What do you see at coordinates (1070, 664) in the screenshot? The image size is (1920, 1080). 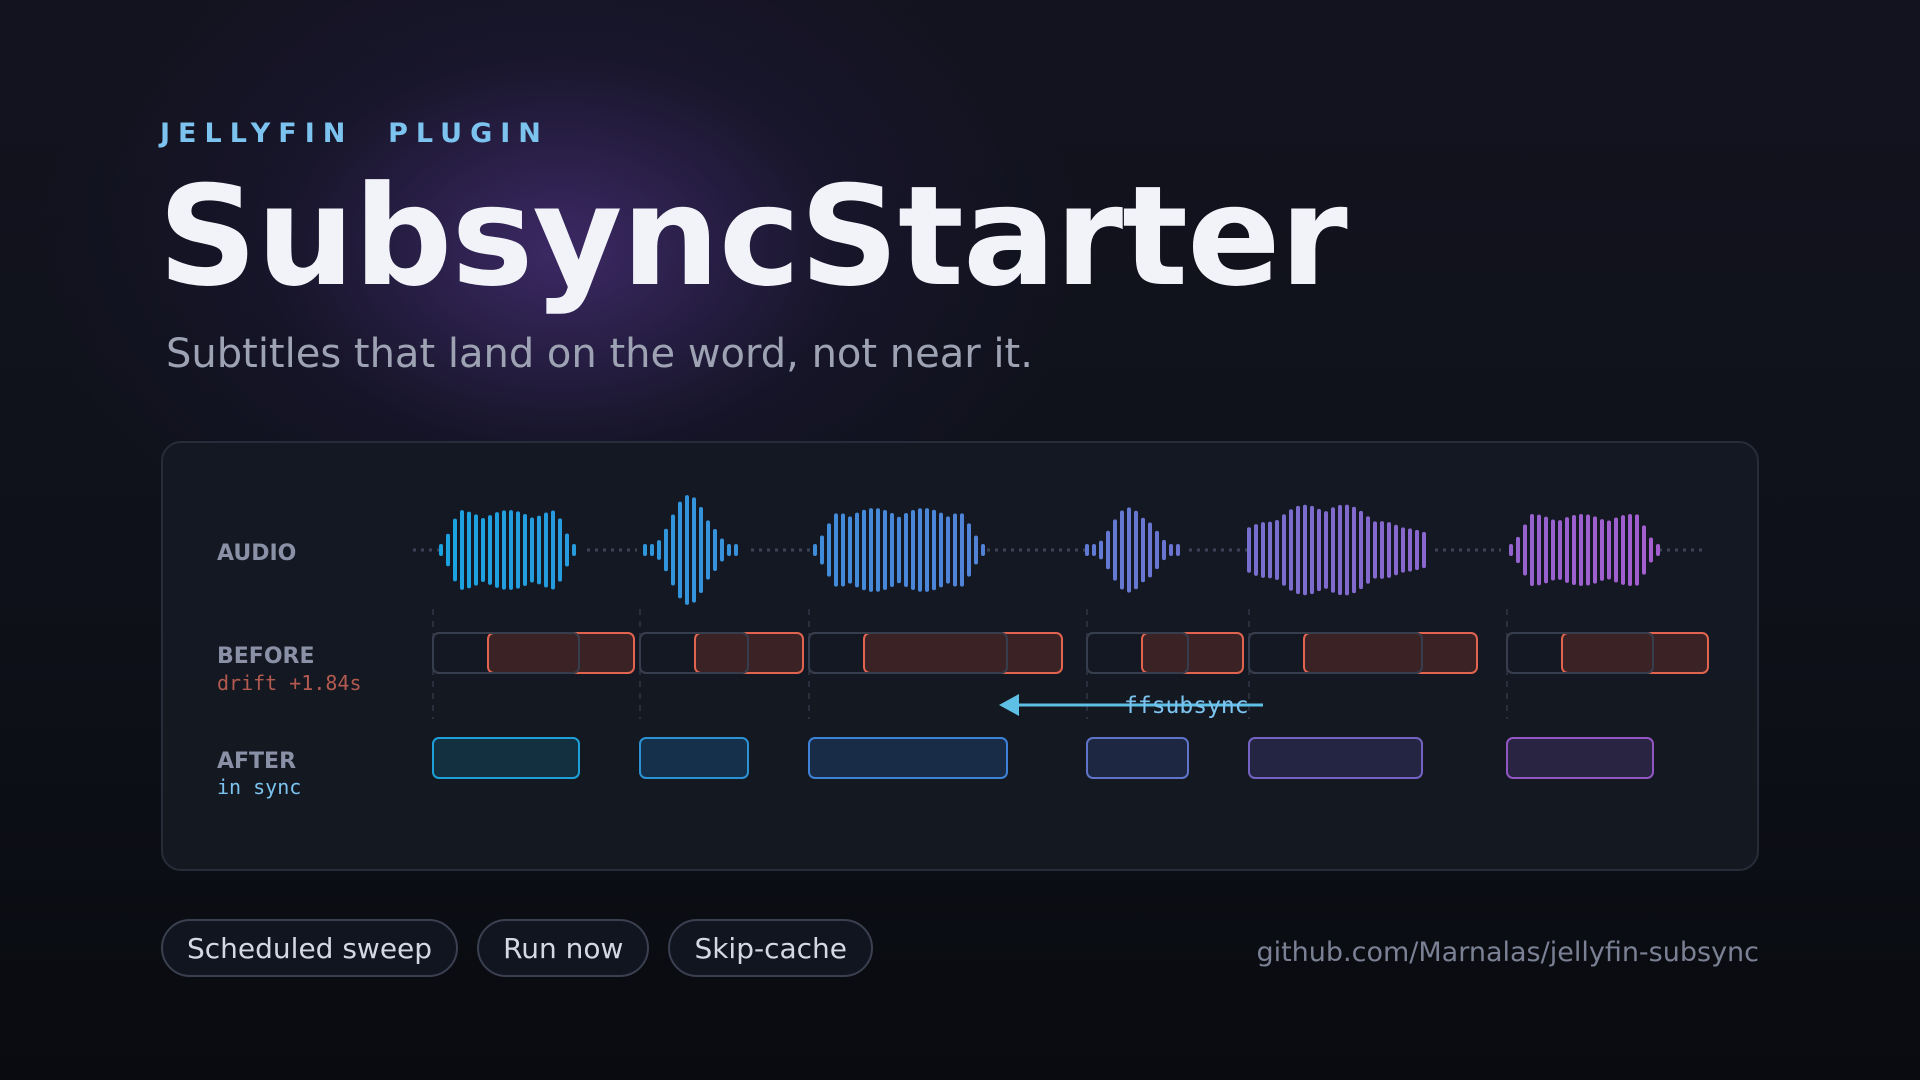 I see `before-subtitle-track` at bounding box center [1070, 664].